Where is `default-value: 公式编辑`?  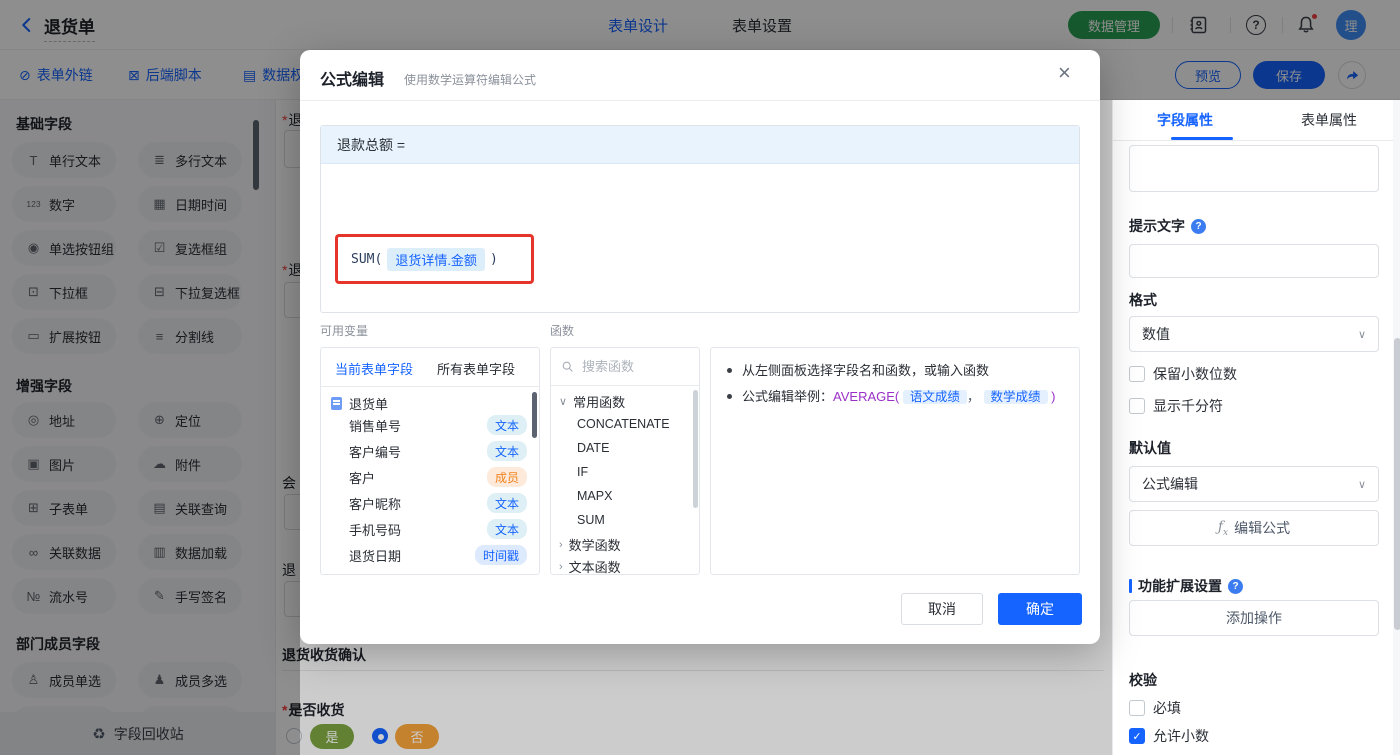
default-value: 公式编辑 is located at coordinates (1170, 484).